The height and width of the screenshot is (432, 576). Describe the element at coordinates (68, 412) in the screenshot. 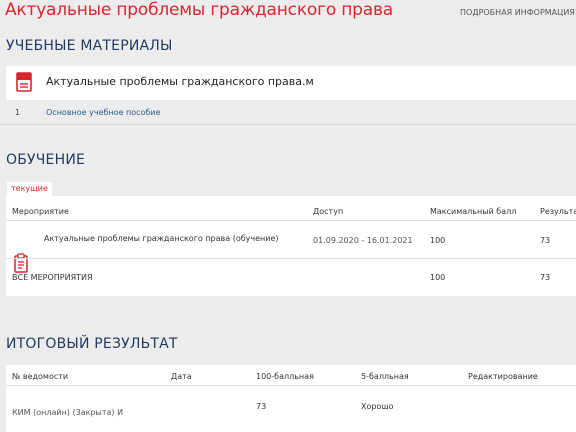

I see `sheet-name: КИМ (онлайн) (Закрыта) И` at that location.